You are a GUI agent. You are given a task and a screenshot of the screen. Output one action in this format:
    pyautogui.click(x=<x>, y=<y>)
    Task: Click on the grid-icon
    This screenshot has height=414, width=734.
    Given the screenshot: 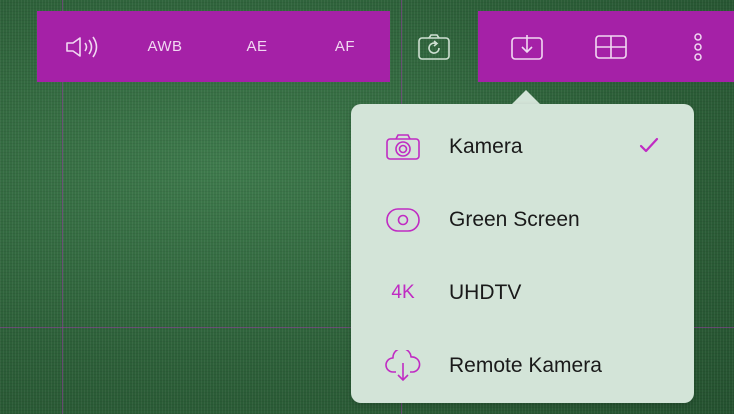 What is the action you would take?
    pyautogui.click(x=611, y=46)
    